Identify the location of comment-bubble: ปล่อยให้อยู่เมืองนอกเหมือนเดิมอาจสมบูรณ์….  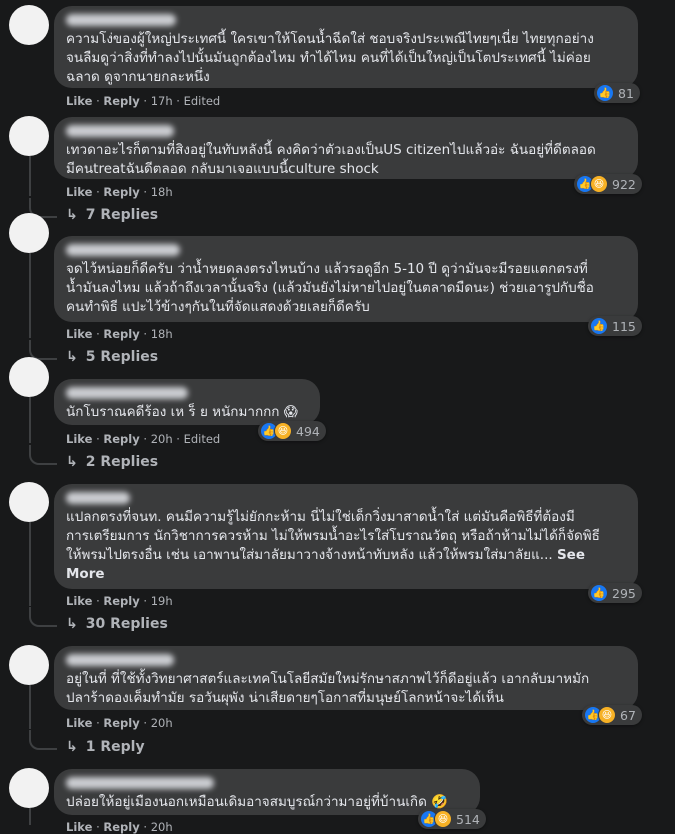
(267, 792).